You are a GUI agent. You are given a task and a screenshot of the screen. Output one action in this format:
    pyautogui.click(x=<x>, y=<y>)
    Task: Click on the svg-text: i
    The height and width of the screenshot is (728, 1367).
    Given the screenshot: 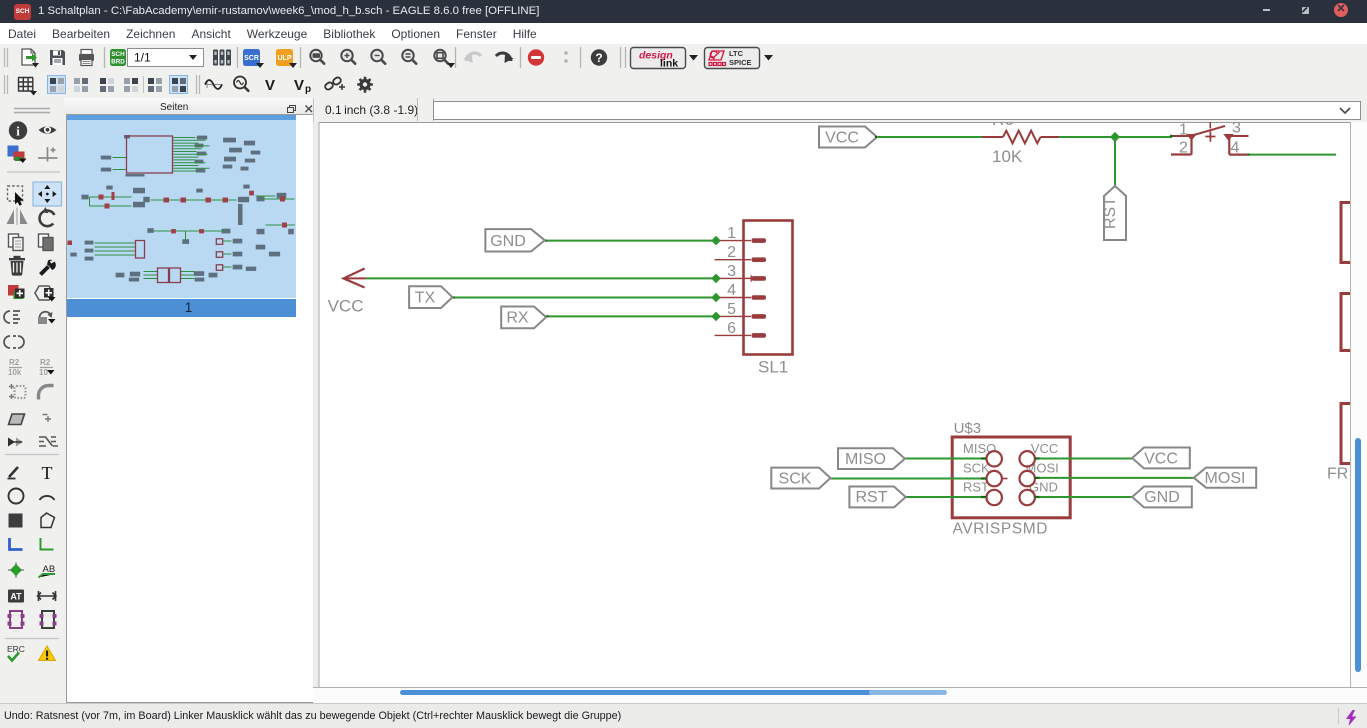 What is the action you would take?
    pyautogui.click(x=18, y=131)
    